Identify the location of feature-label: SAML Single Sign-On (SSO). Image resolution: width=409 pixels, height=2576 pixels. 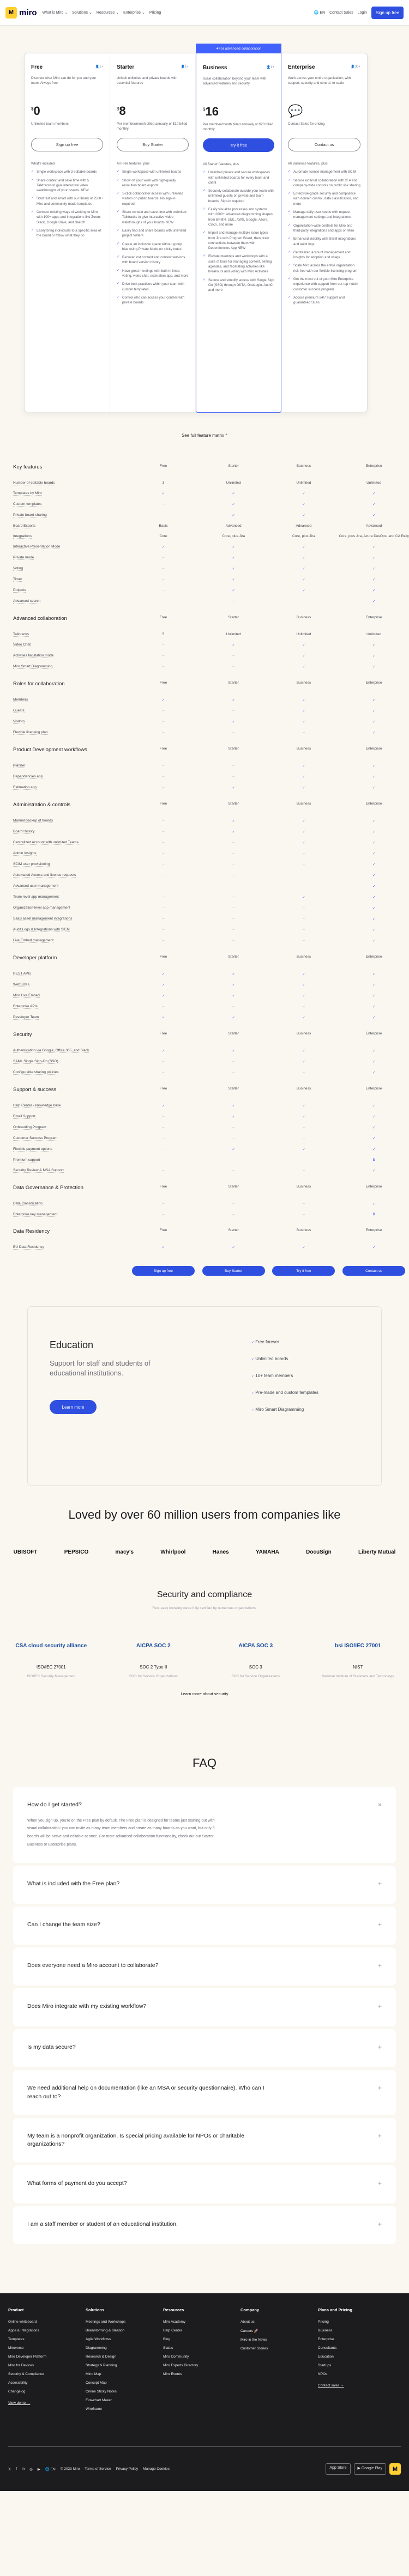
(35, 1061).